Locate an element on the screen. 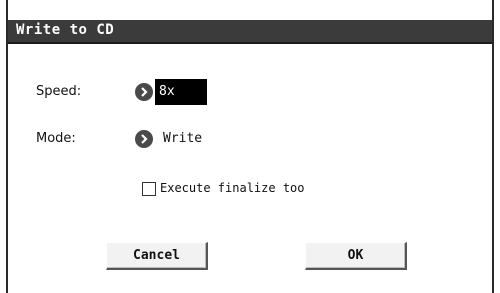 The height and width of the screenshot is (293, 500). finalize-checkbox-label: Execute finalize too is located at coordinates (232, 188).